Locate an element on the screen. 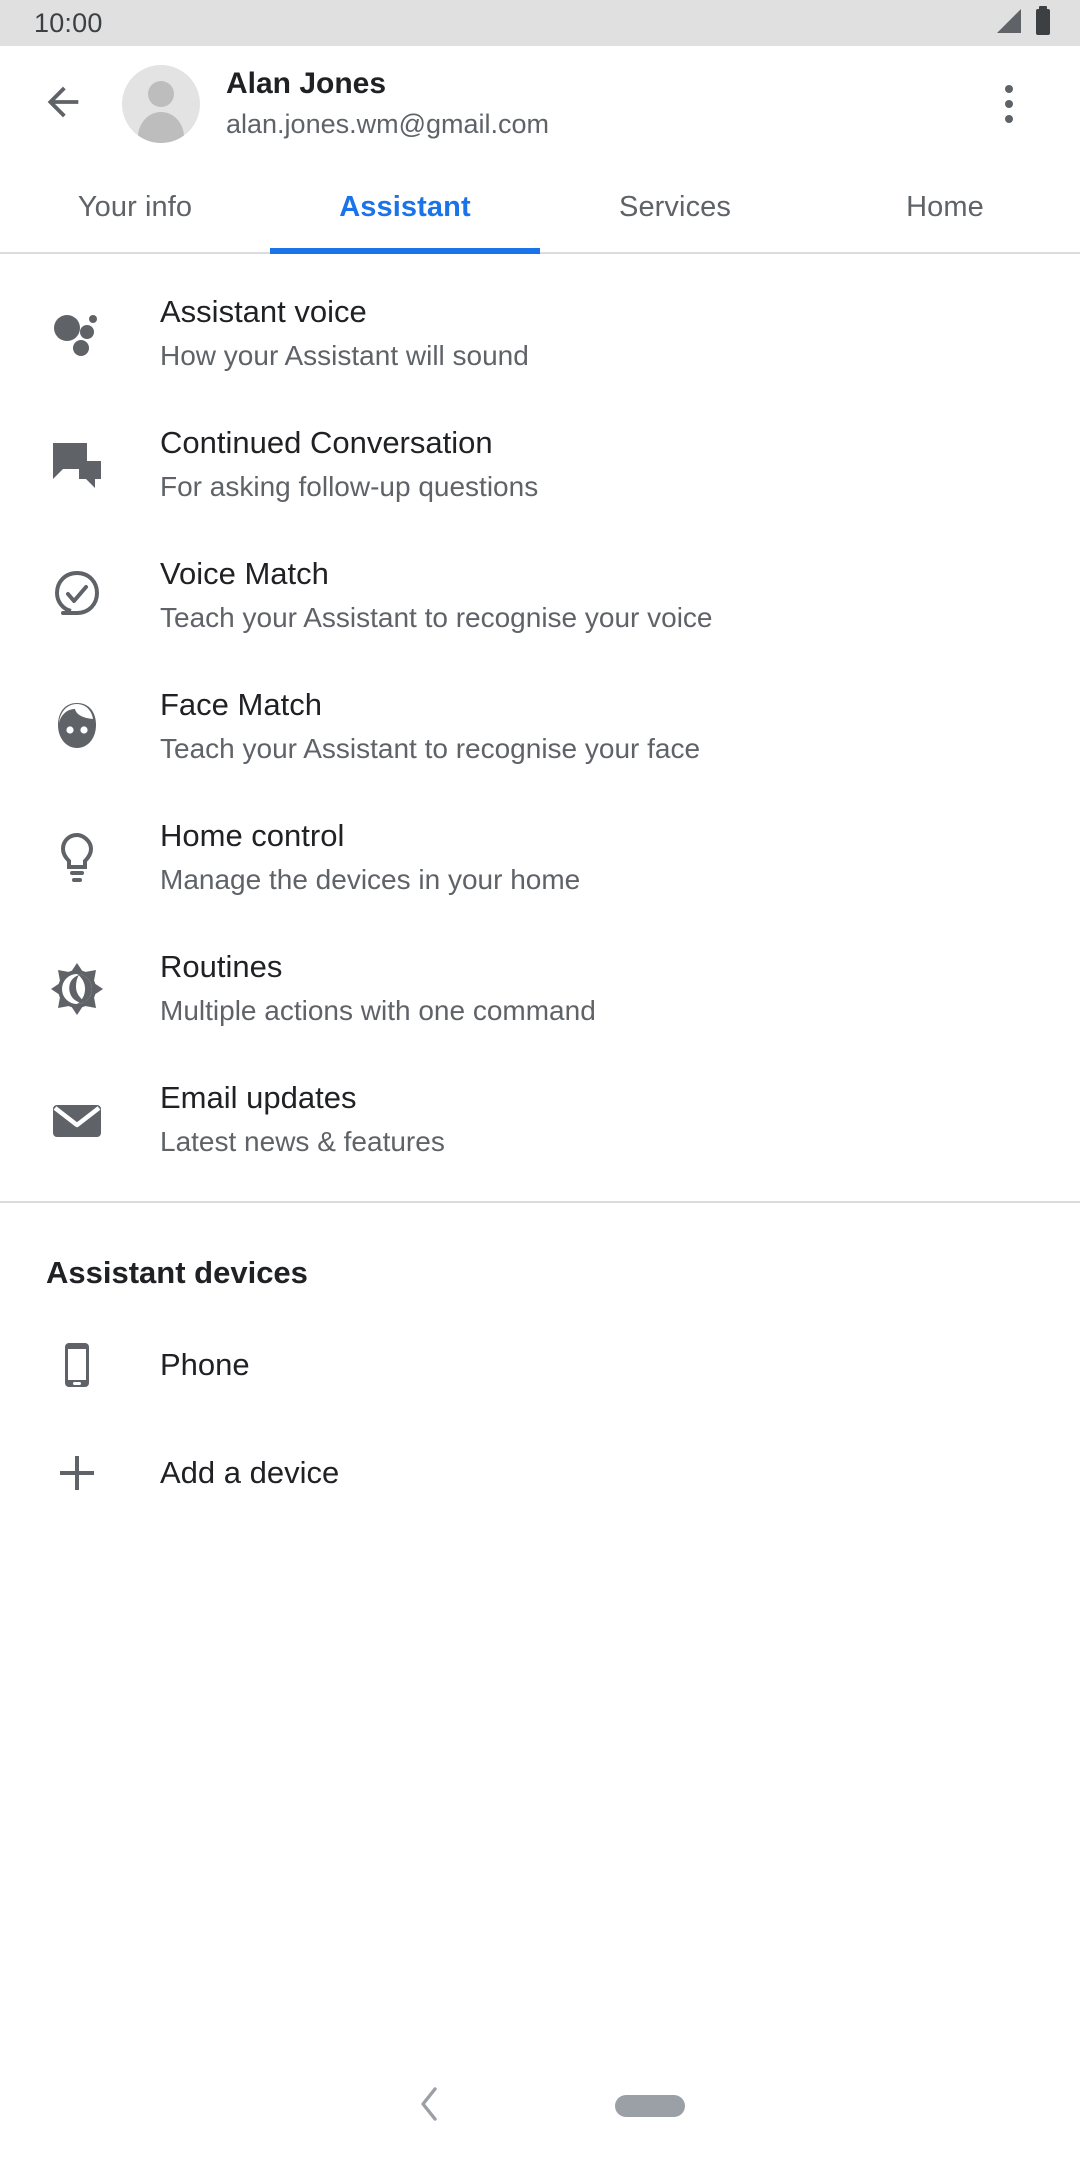 This screenshot has height=2160, width=1080. list-item-text: Email updates Latest news & features is located at coordinates (302, 1119).